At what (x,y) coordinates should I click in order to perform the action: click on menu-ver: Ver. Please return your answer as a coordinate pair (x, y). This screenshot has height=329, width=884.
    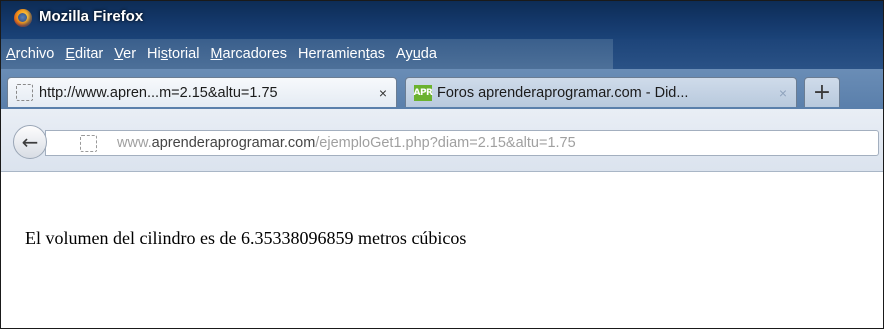
    Looking at the image, I should click on (125, 54).